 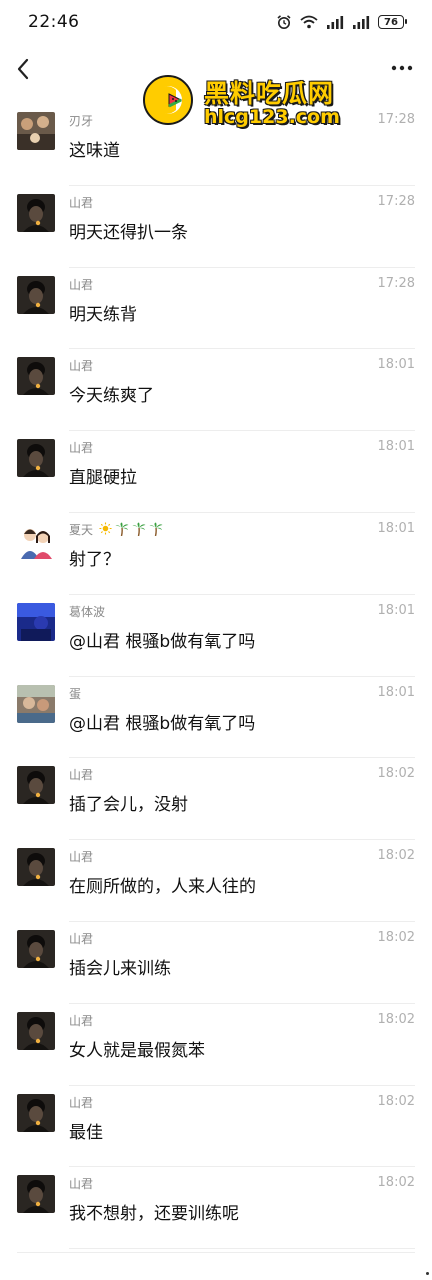 I want to click on name-emoji-row, so click(x=131, y=530).